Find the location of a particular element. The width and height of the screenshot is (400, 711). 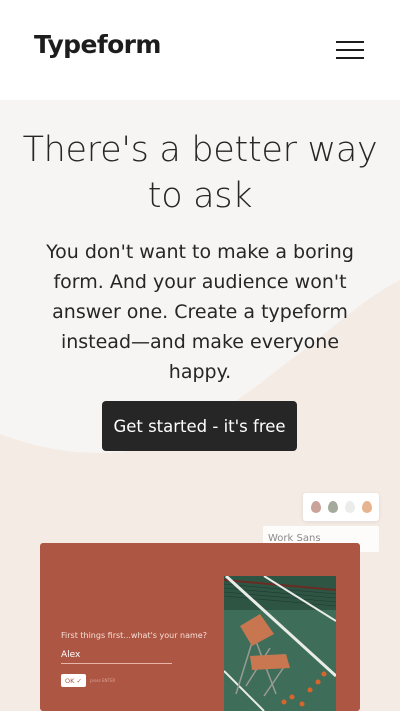

answer-field: Alex is located at coordinates (70, 655).